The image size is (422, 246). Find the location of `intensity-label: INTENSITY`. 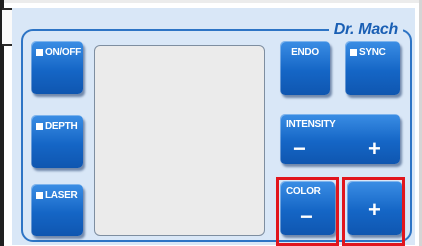

intensity-label: INTENSITY is located at coordinates (311, 124).